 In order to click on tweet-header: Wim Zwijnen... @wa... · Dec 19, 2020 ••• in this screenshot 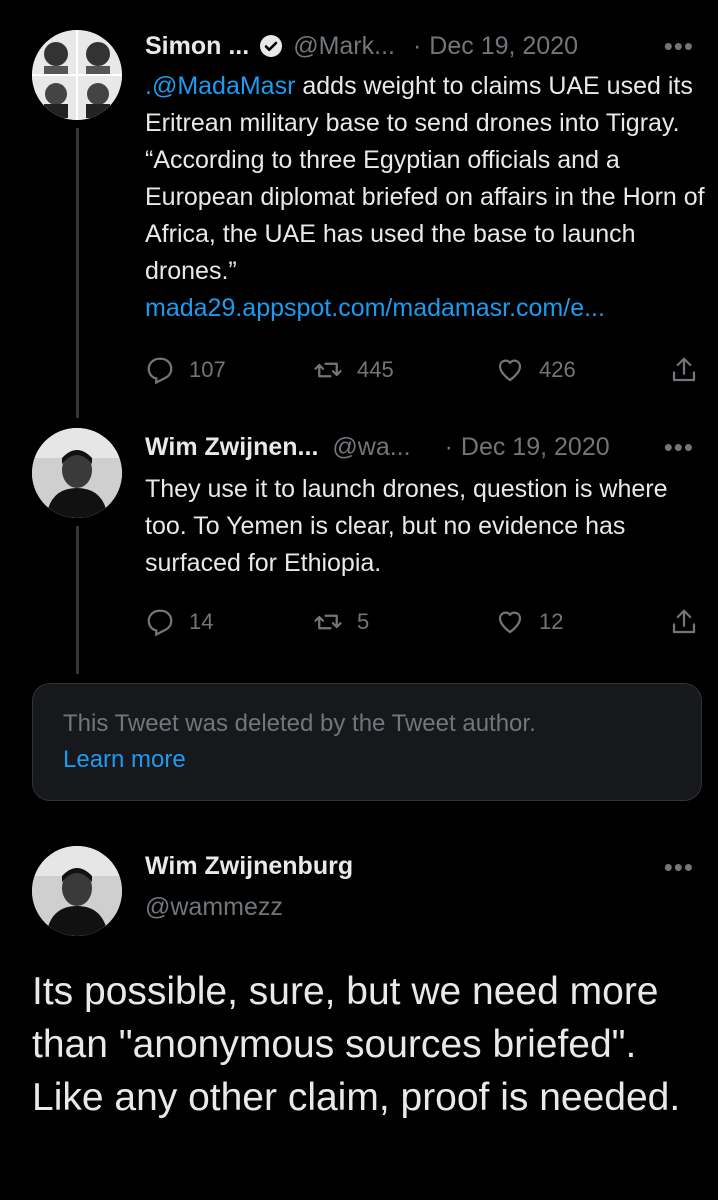, I will do `click(419, 447)`.